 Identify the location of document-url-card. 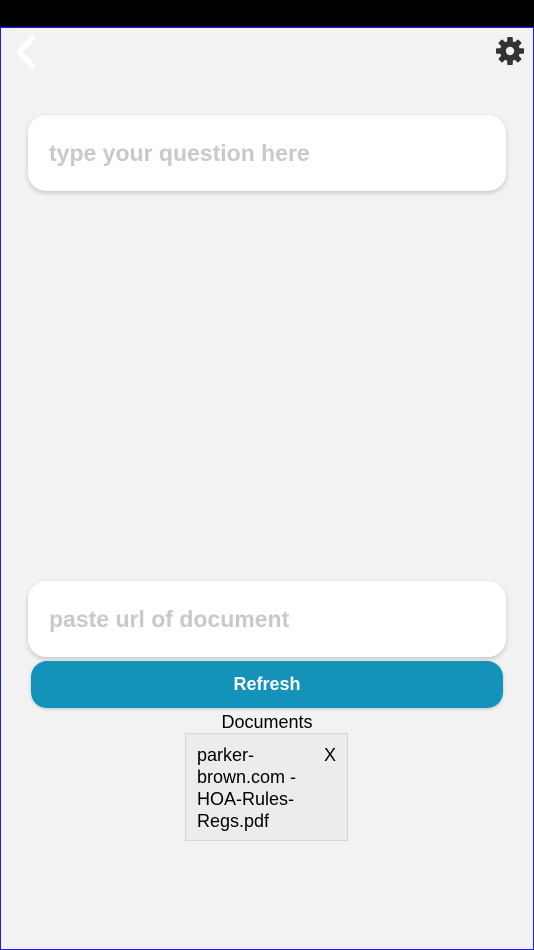
(267, 619).